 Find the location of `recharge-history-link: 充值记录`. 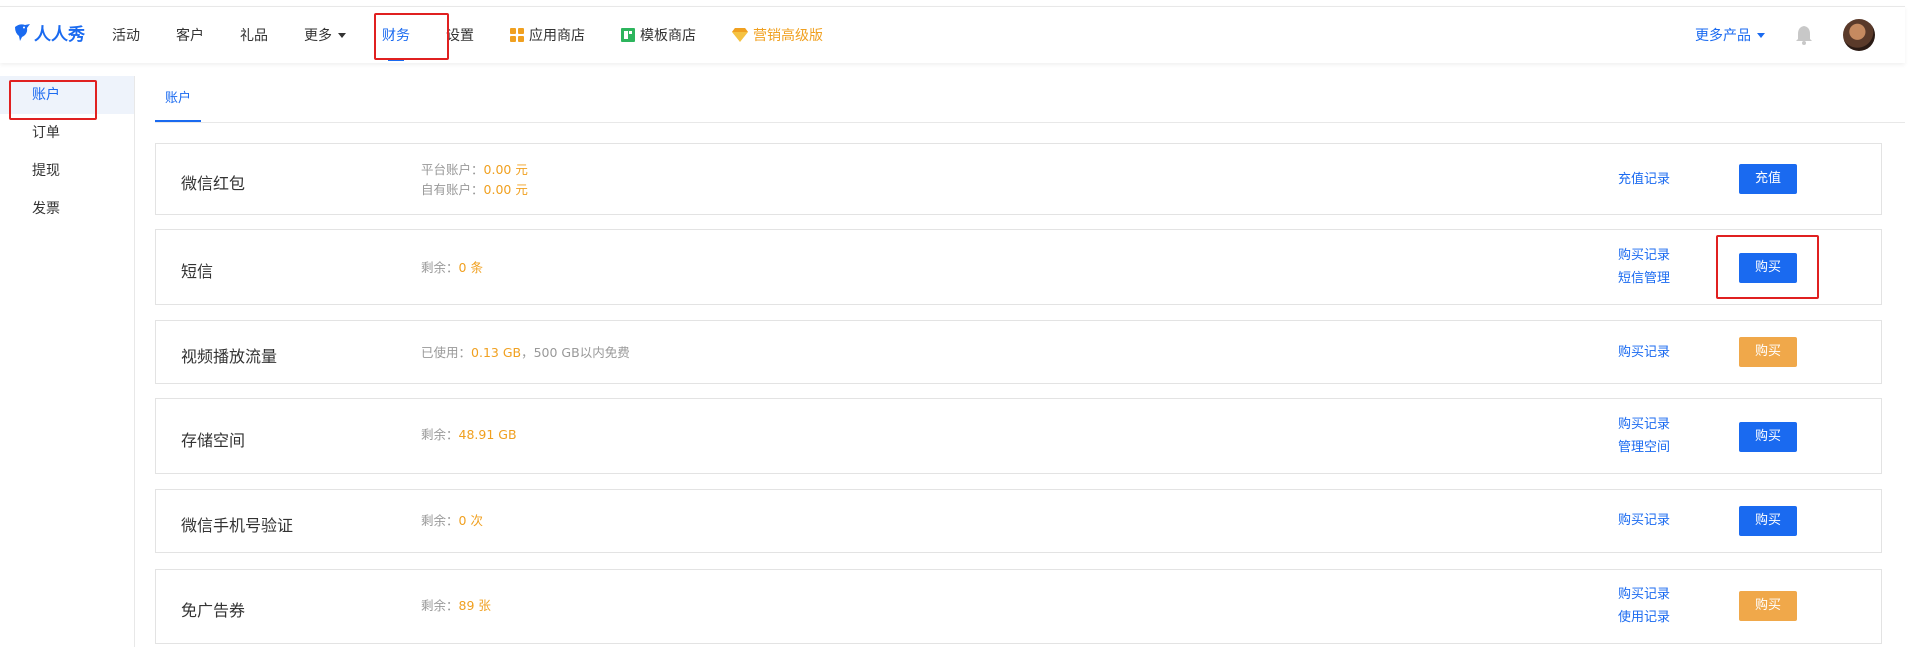

recharge-history-link: 充值记录 is located at coordinates (1644, 179).